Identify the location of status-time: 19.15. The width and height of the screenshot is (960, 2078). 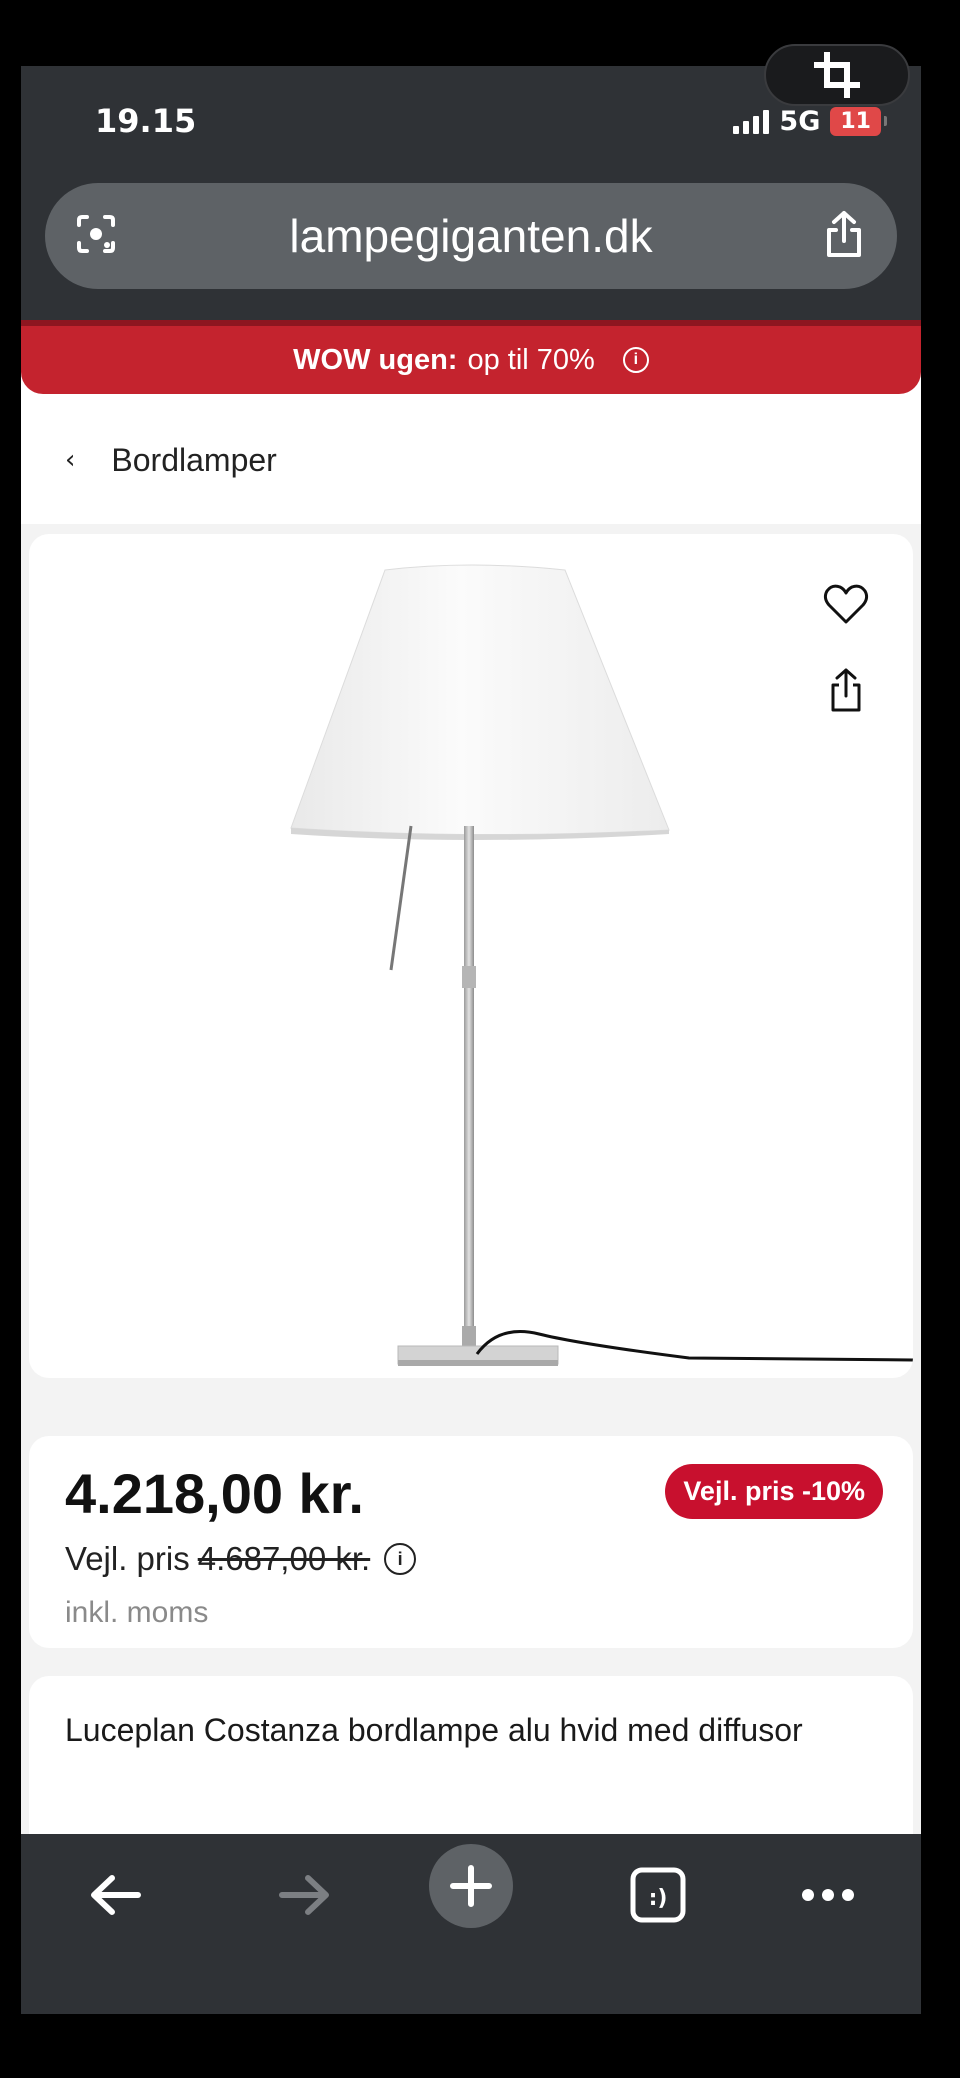
(146, 121).